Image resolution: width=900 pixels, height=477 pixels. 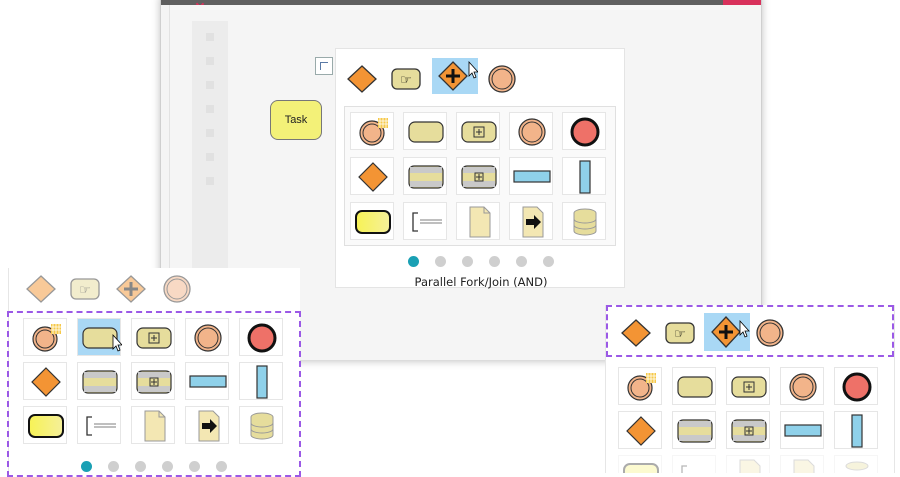 I want to click on exclusive-gateway-icon, so click(x=362, y=79).